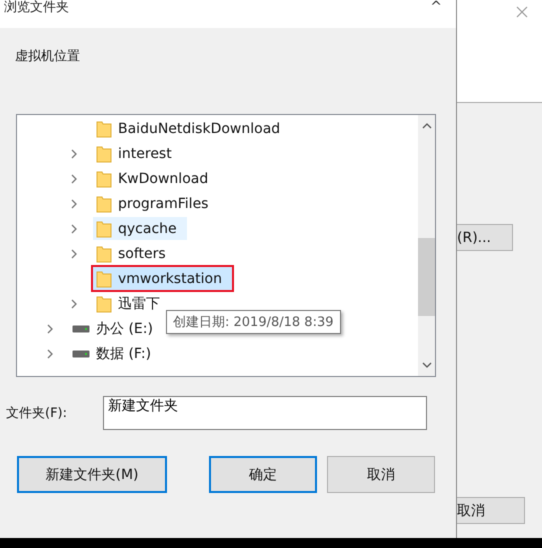  What do you see at coordinates (426, 245) in the screenshot?
I see `scrollbar` at bounding box center [426, 245].